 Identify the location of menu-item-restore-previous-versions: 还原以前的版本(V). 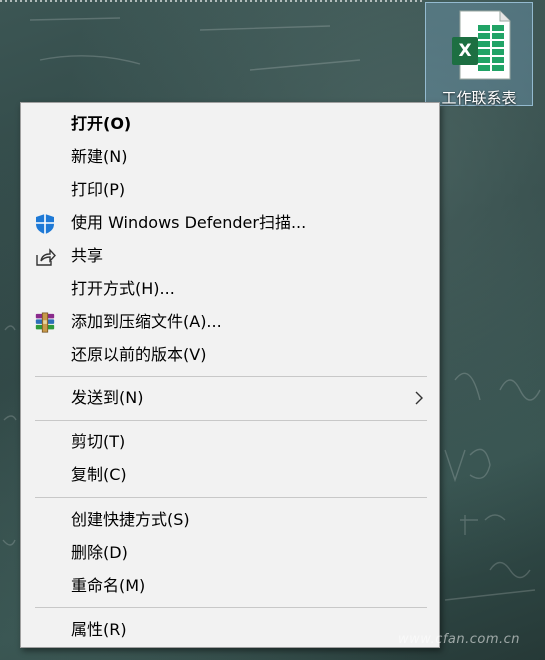
(230, 355).